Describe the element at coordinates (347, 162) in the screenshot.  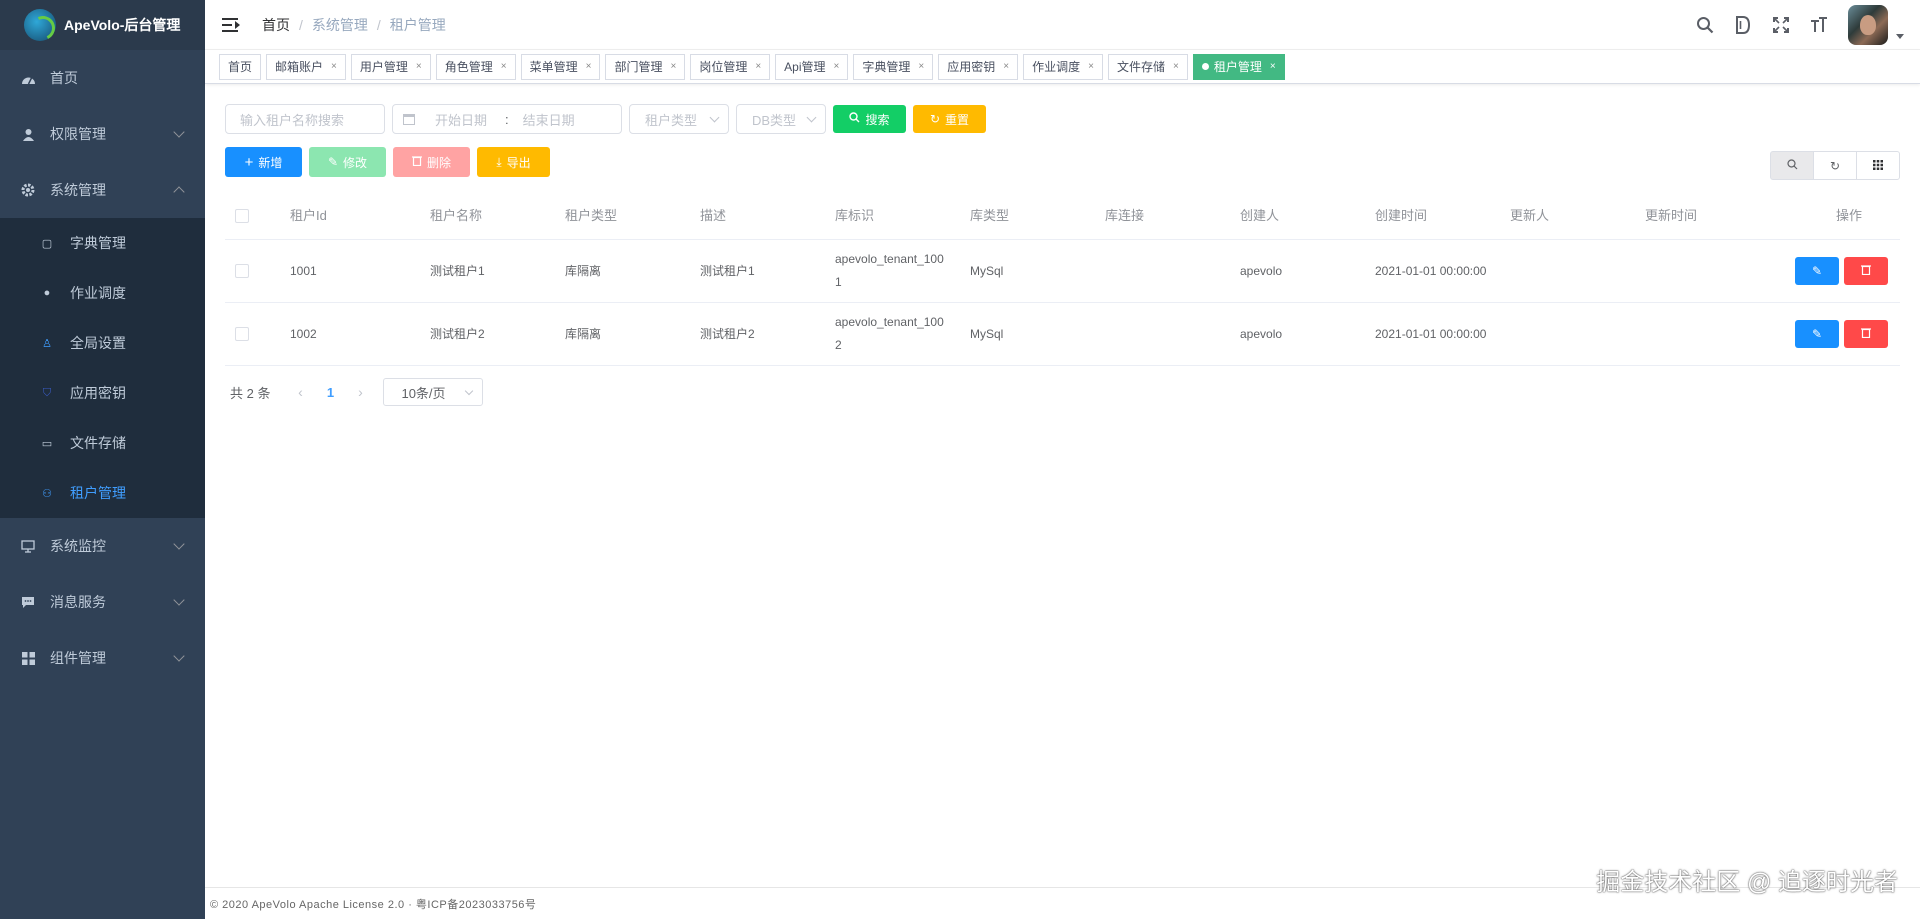
I see `edit-button: ✎ 修改` at that location.